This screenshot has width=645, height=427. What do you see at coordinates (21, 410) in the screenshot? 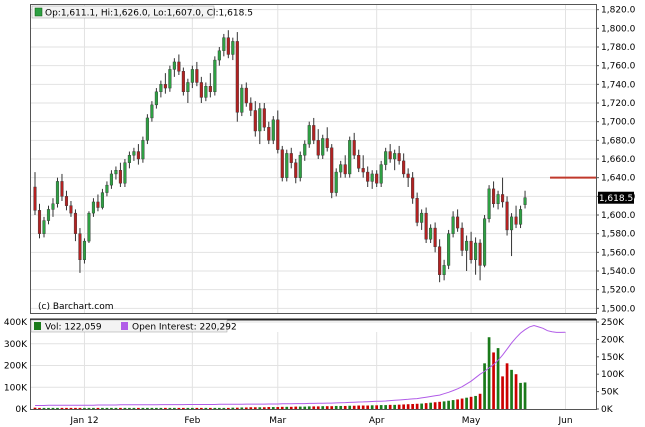
I see `volume-tick-label: 0K` at bounding box center [21, 410].